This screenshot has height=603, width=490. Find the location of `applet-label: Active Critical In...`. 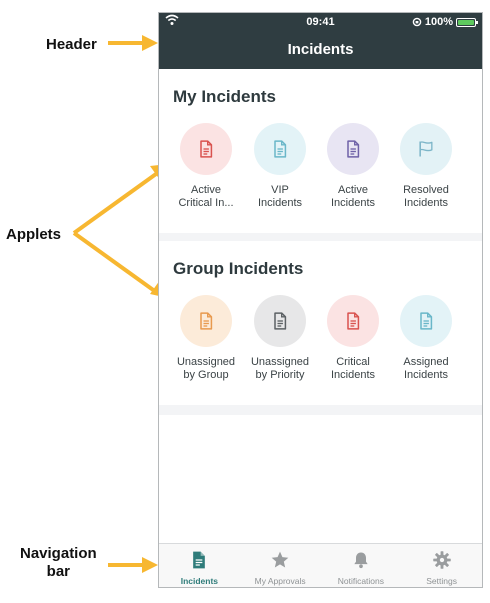

applet-label: Active Critical In... is located at coordinates (206, 197).